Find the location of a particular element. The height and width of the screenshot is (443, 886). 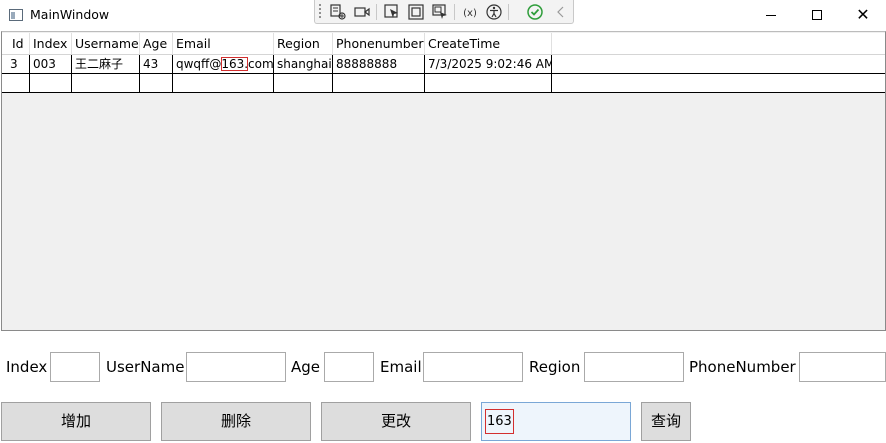

region-input is located at coordinates (634, 367).